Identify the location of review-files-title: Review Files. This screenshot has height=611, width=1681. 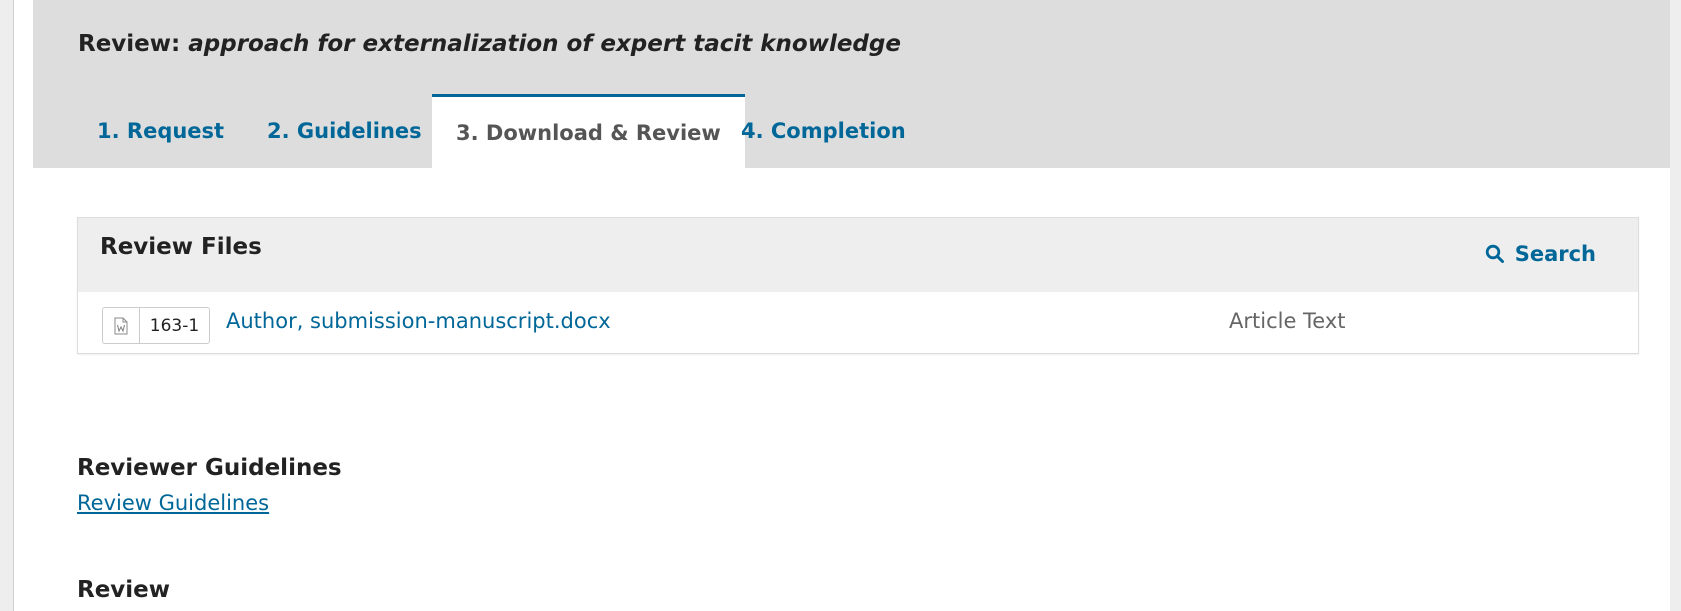
(181, 247).